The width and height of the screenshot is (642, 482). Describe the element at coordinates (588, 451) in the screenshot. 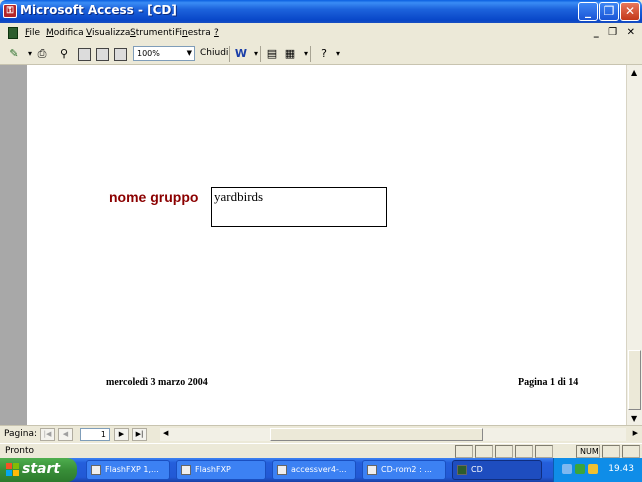

I see `num-indicator: NUM` at that location.